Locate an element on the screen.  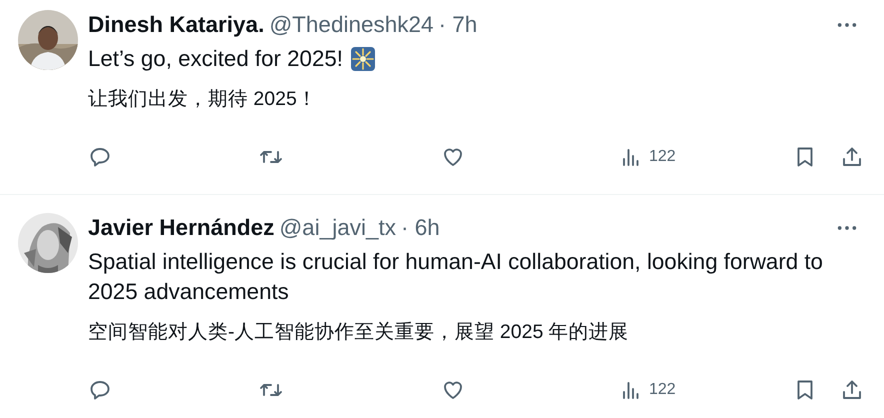
author-name: Dinesh Katariya. is located at coordinates (176, 25).